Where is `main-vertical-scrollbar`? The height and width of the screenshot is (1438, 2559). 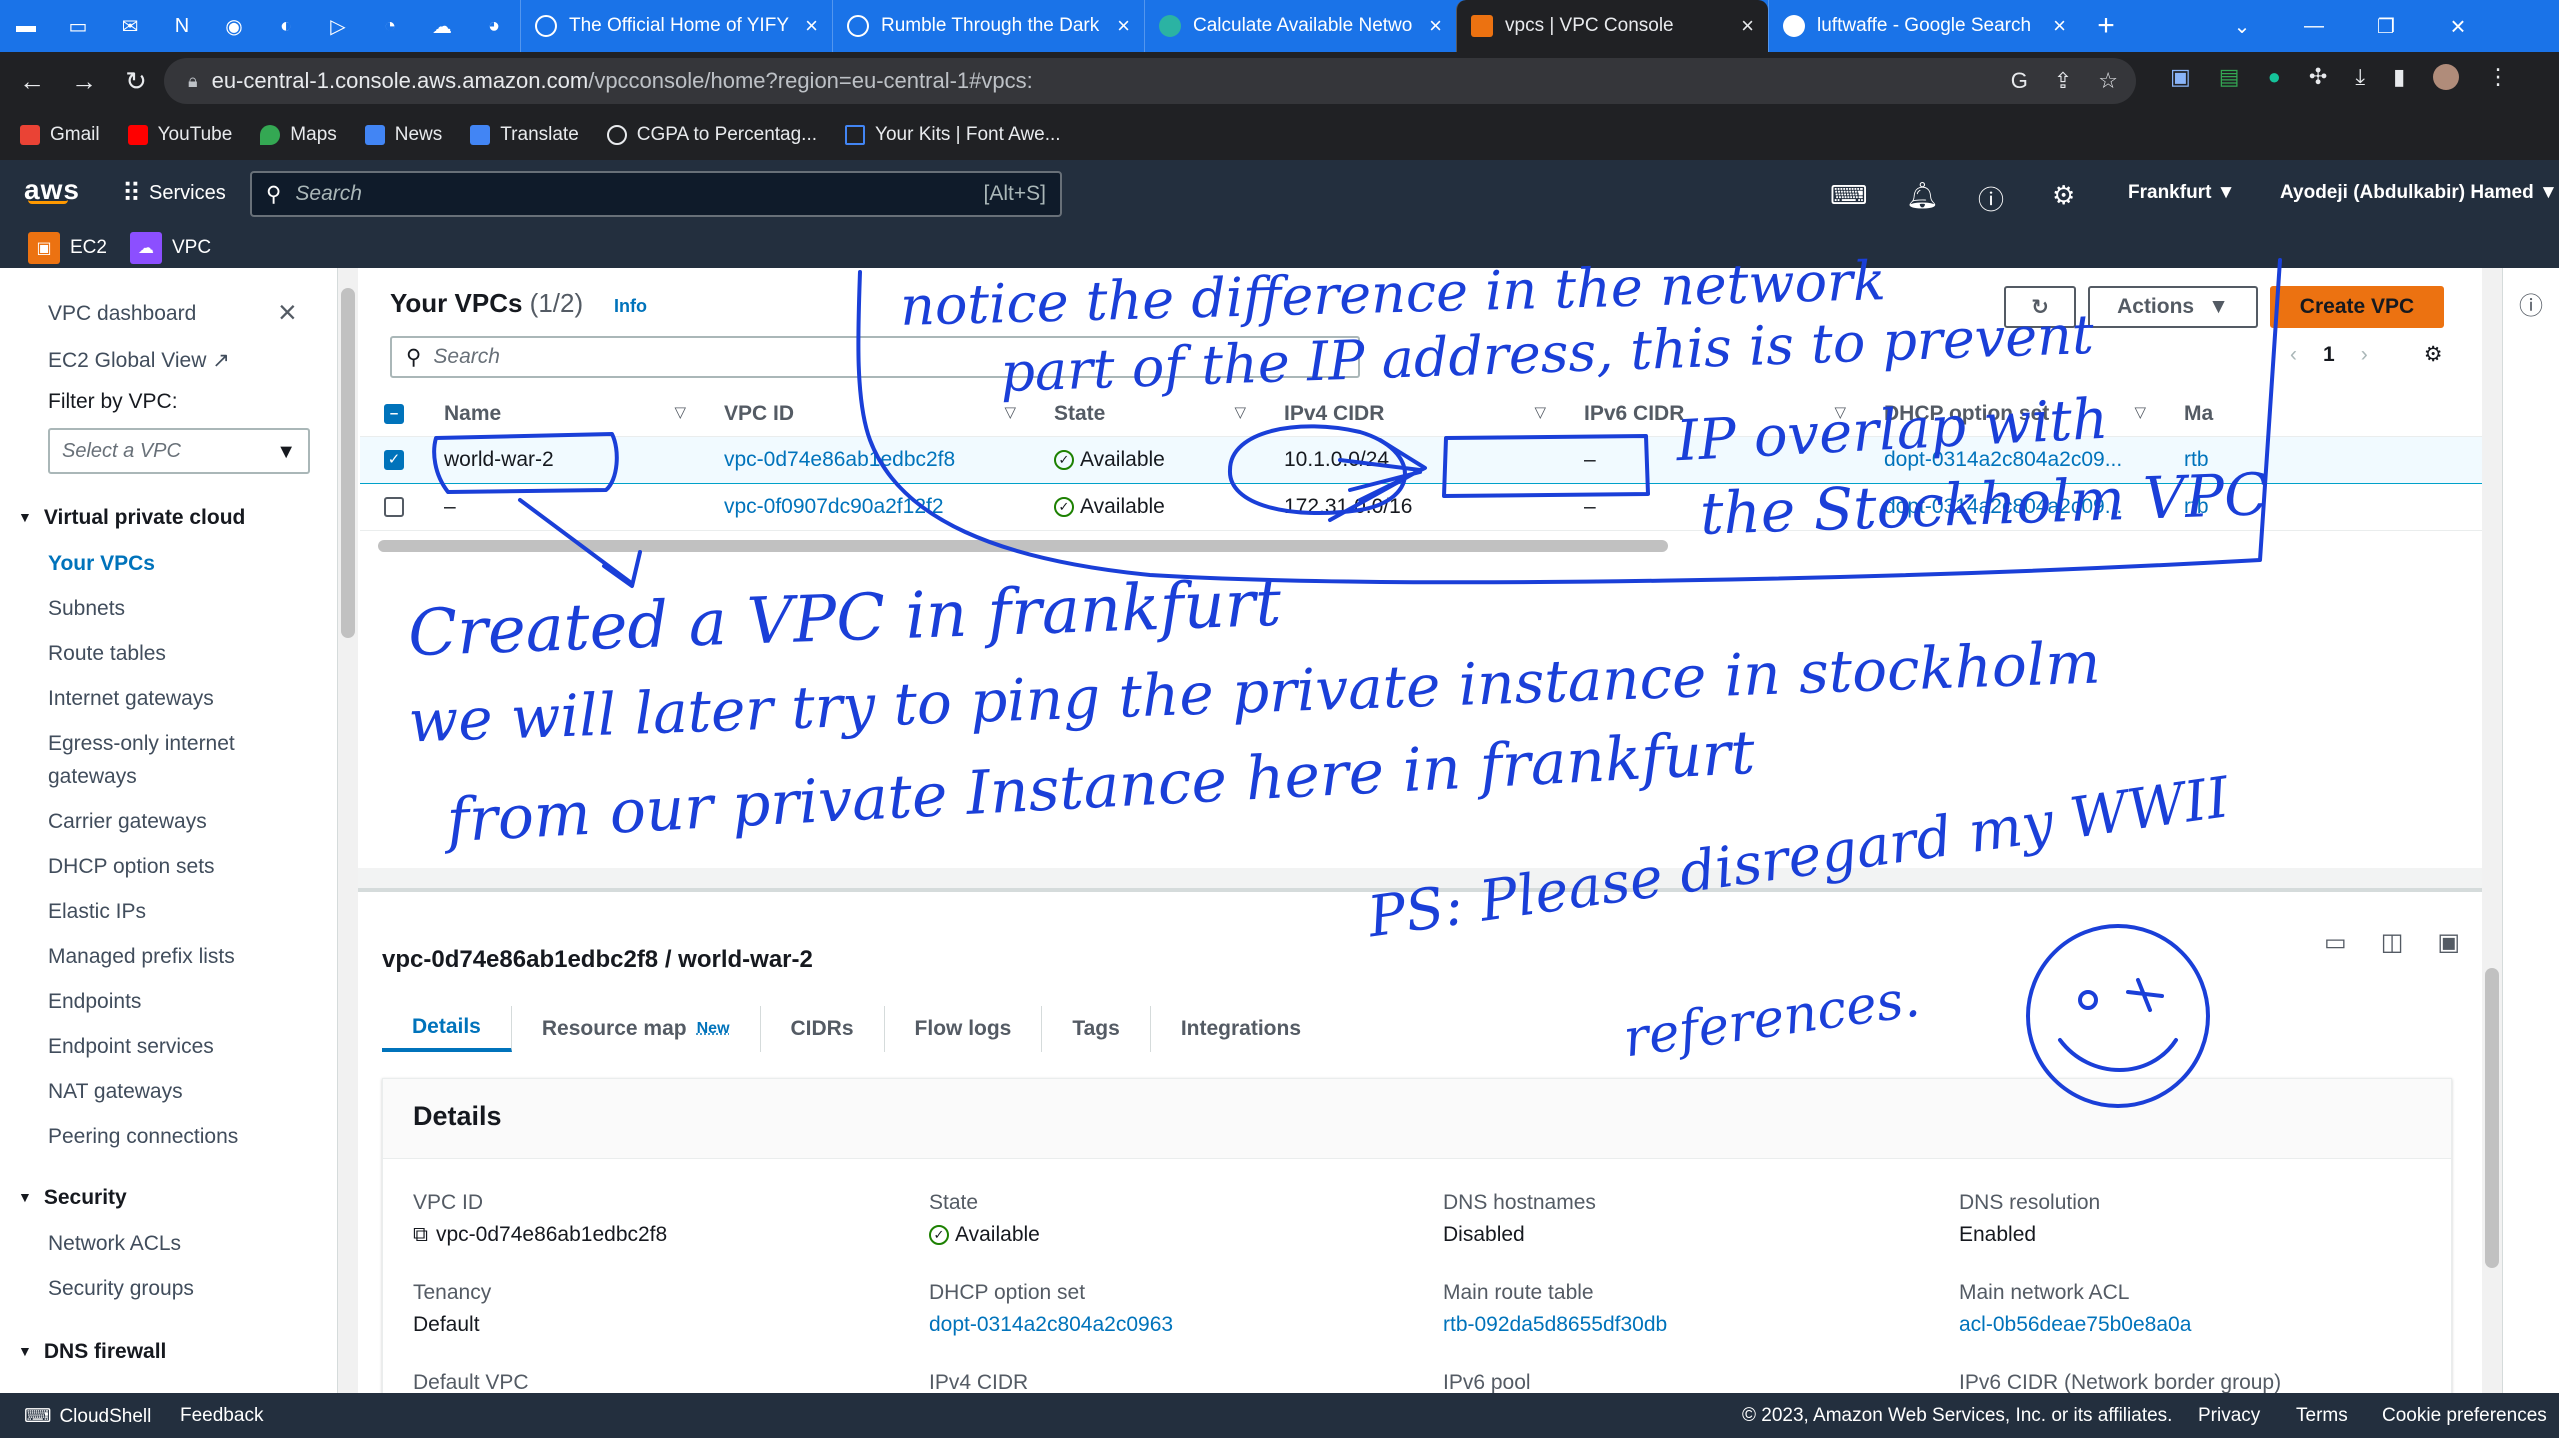
main-vertical-scrollbar is located at coordinates (2492, 830).